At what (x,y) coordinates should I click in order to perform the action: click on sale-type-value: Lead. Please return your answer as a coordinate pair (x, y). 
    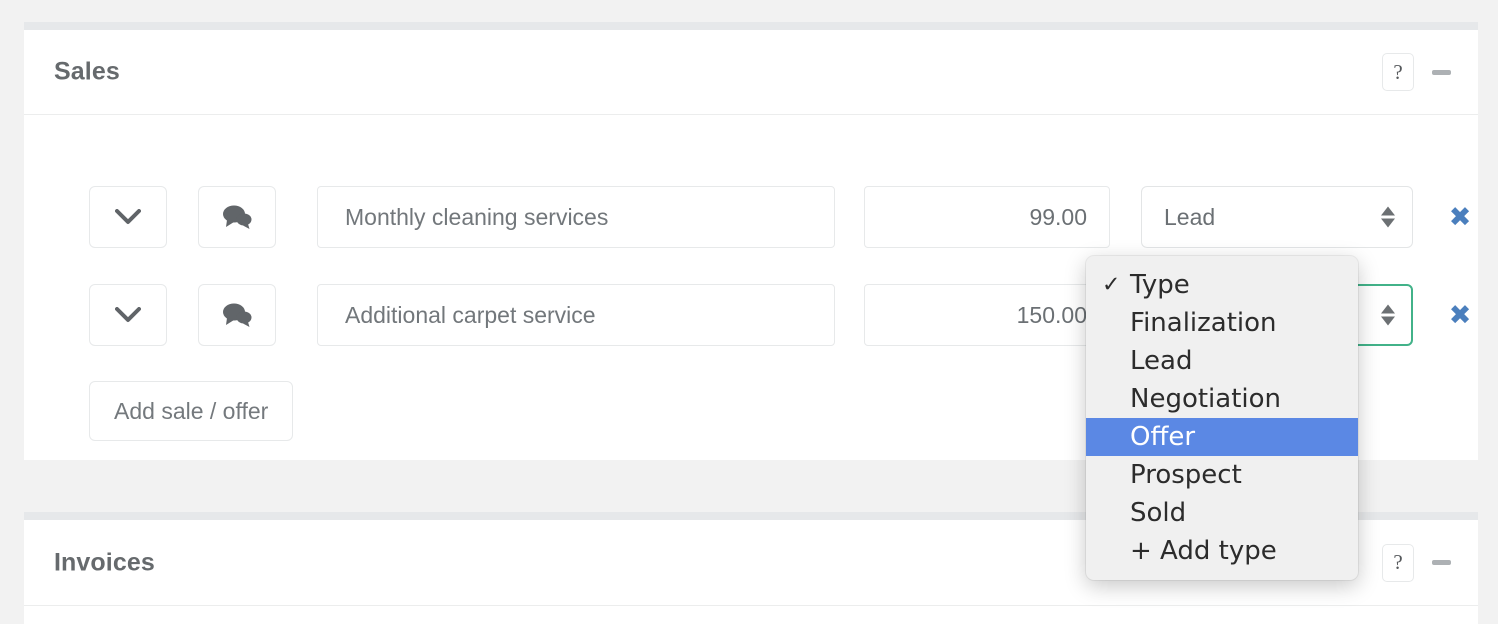
    Looking at the image, I should click on (1190, 216).